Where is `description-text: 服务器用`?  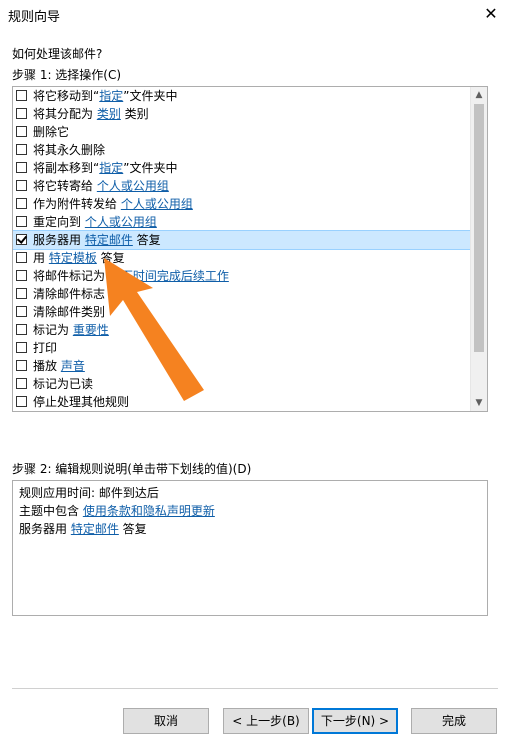
description-text: 服务器用 is located at coordinates (45, 529).